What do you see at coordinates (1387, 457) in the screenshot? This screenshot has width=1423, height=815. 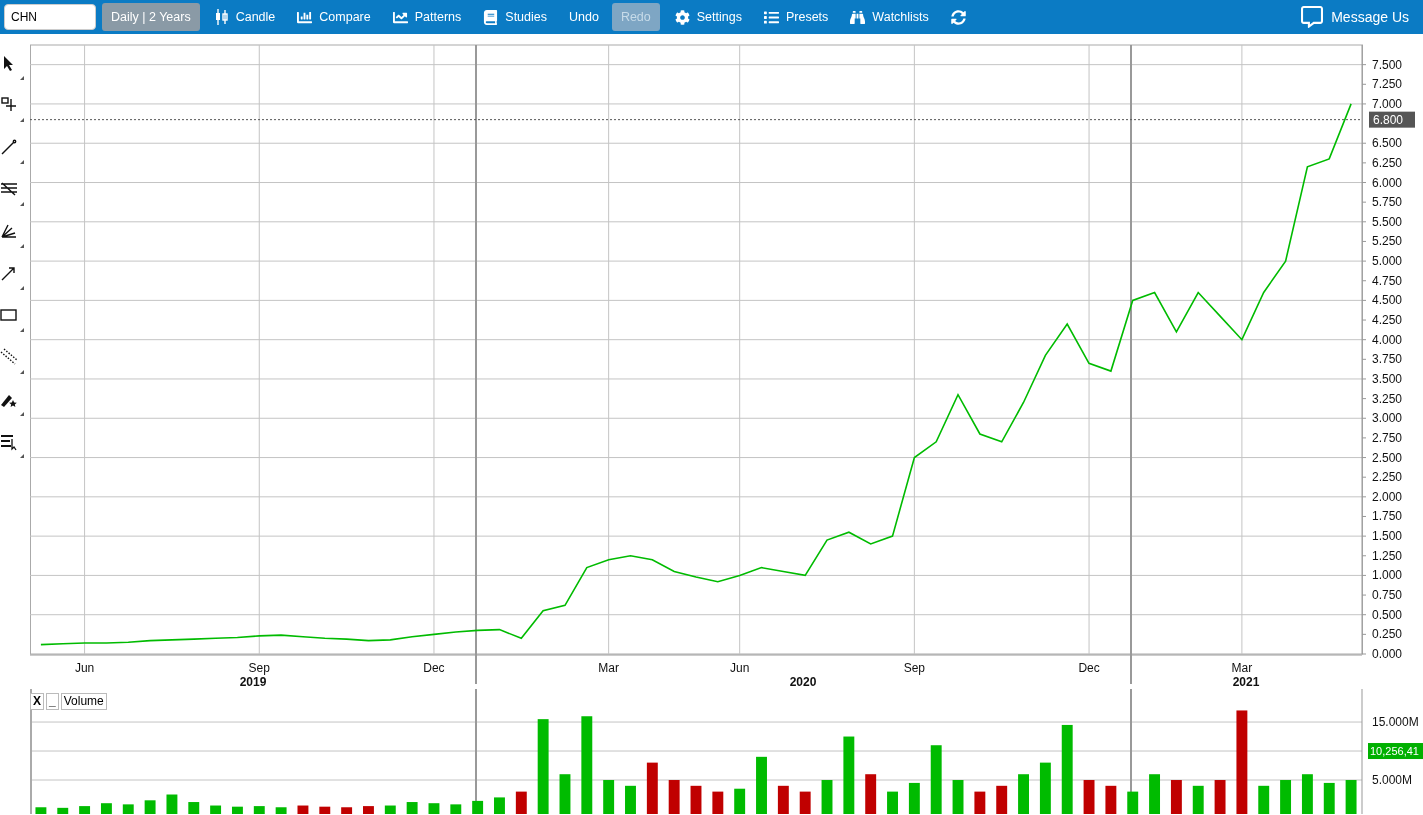 I see `price-axis-label: 2.500` at bounding box center [1387, 457].